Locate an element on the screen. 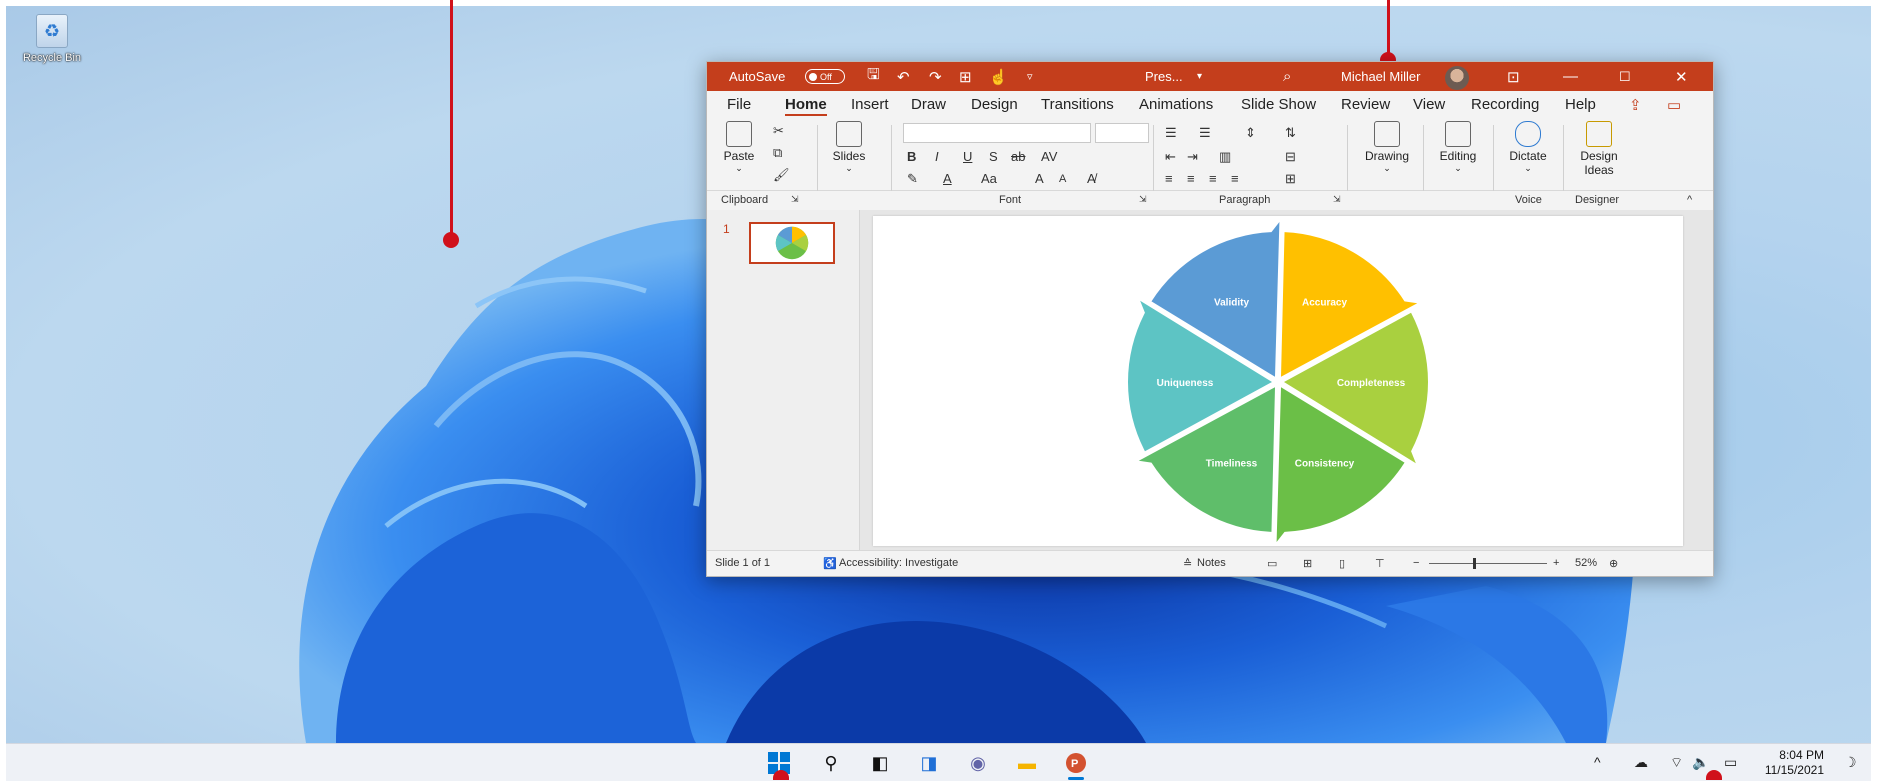  focus-assist-icon: ☽ is located at coordinates (1850, 762).